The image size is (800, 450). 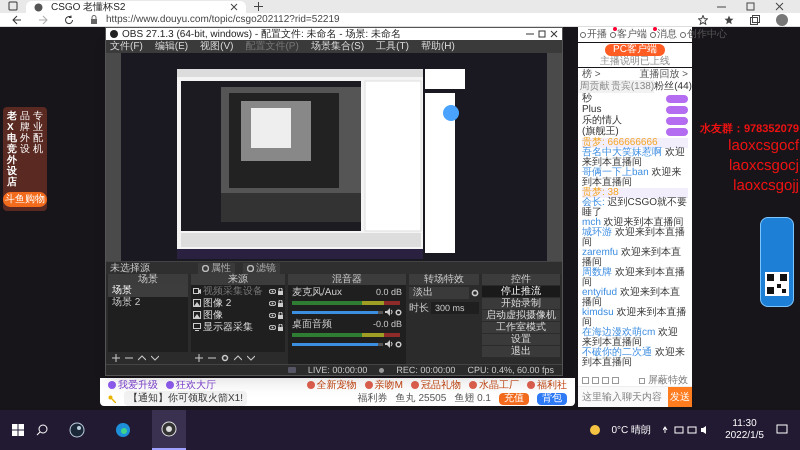 I want to click on rank-name: 秒, so click(x=587, y=98).